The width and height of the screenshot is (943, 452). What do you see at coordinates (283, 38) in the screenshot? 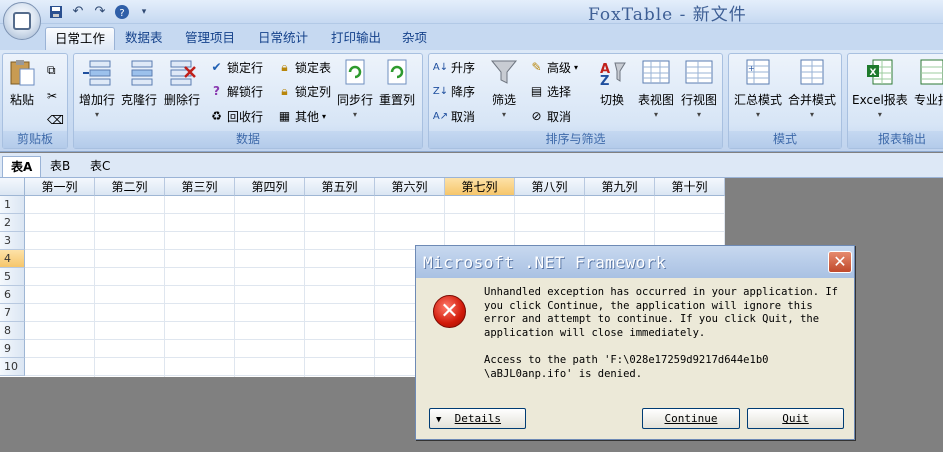
I see `tab-daily-statistics: 日常统计` at bounding box center [283, 38].